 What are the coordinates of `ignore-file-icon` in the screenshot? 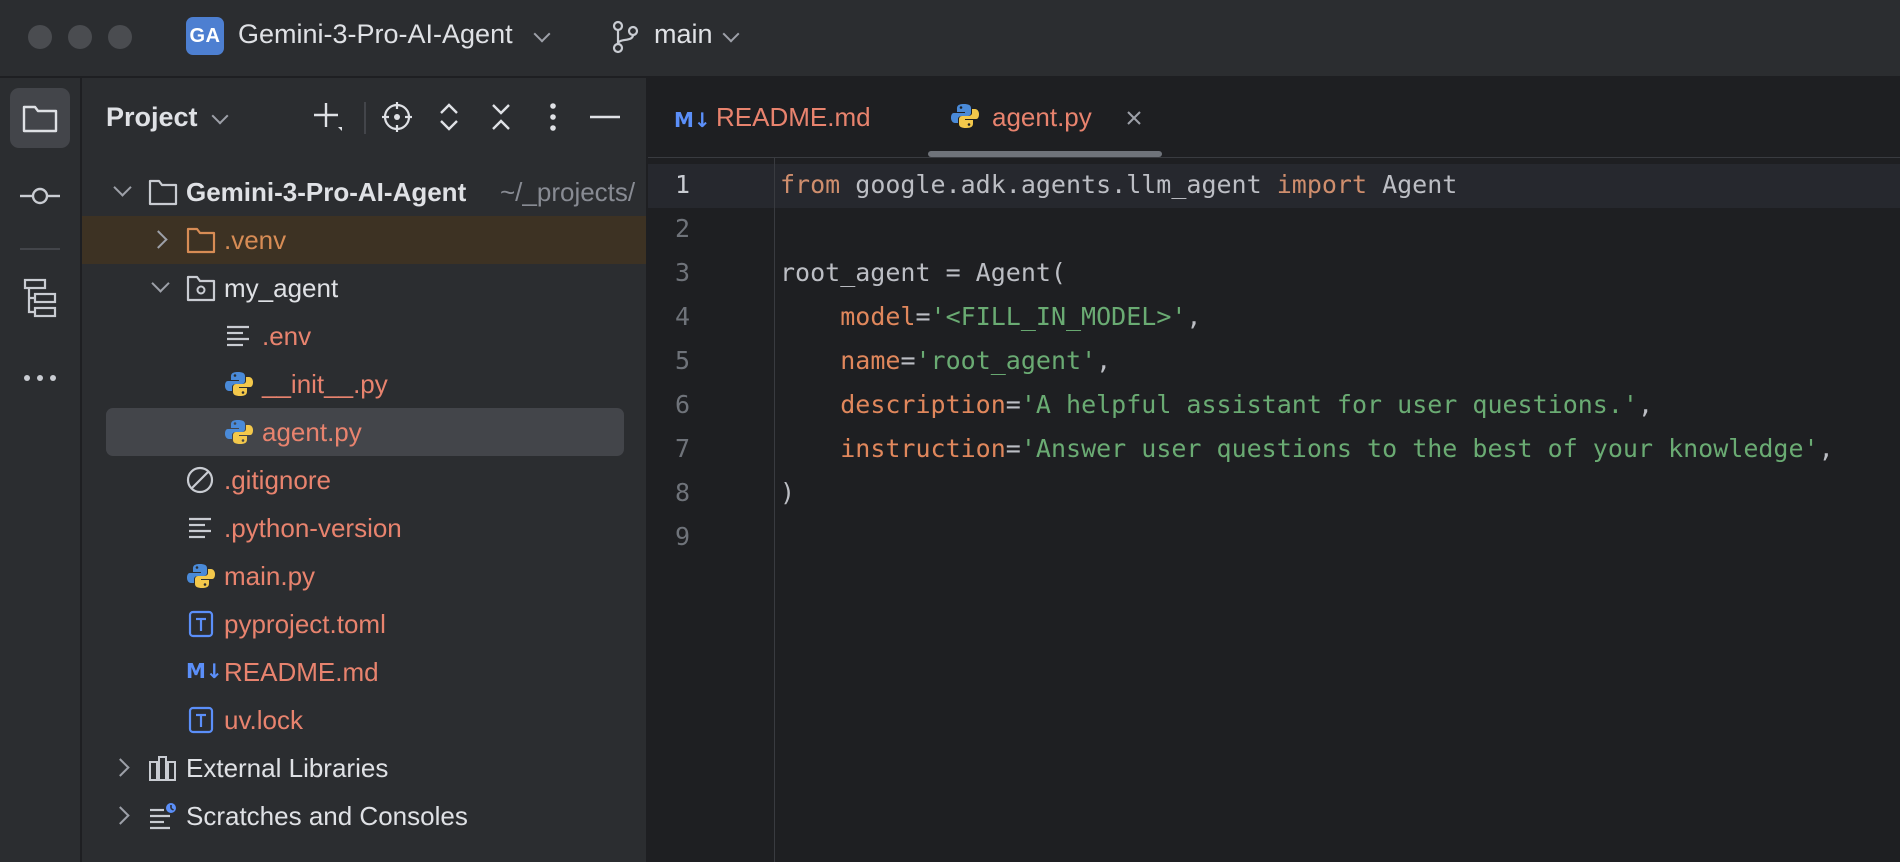 It's located at (200, 480).